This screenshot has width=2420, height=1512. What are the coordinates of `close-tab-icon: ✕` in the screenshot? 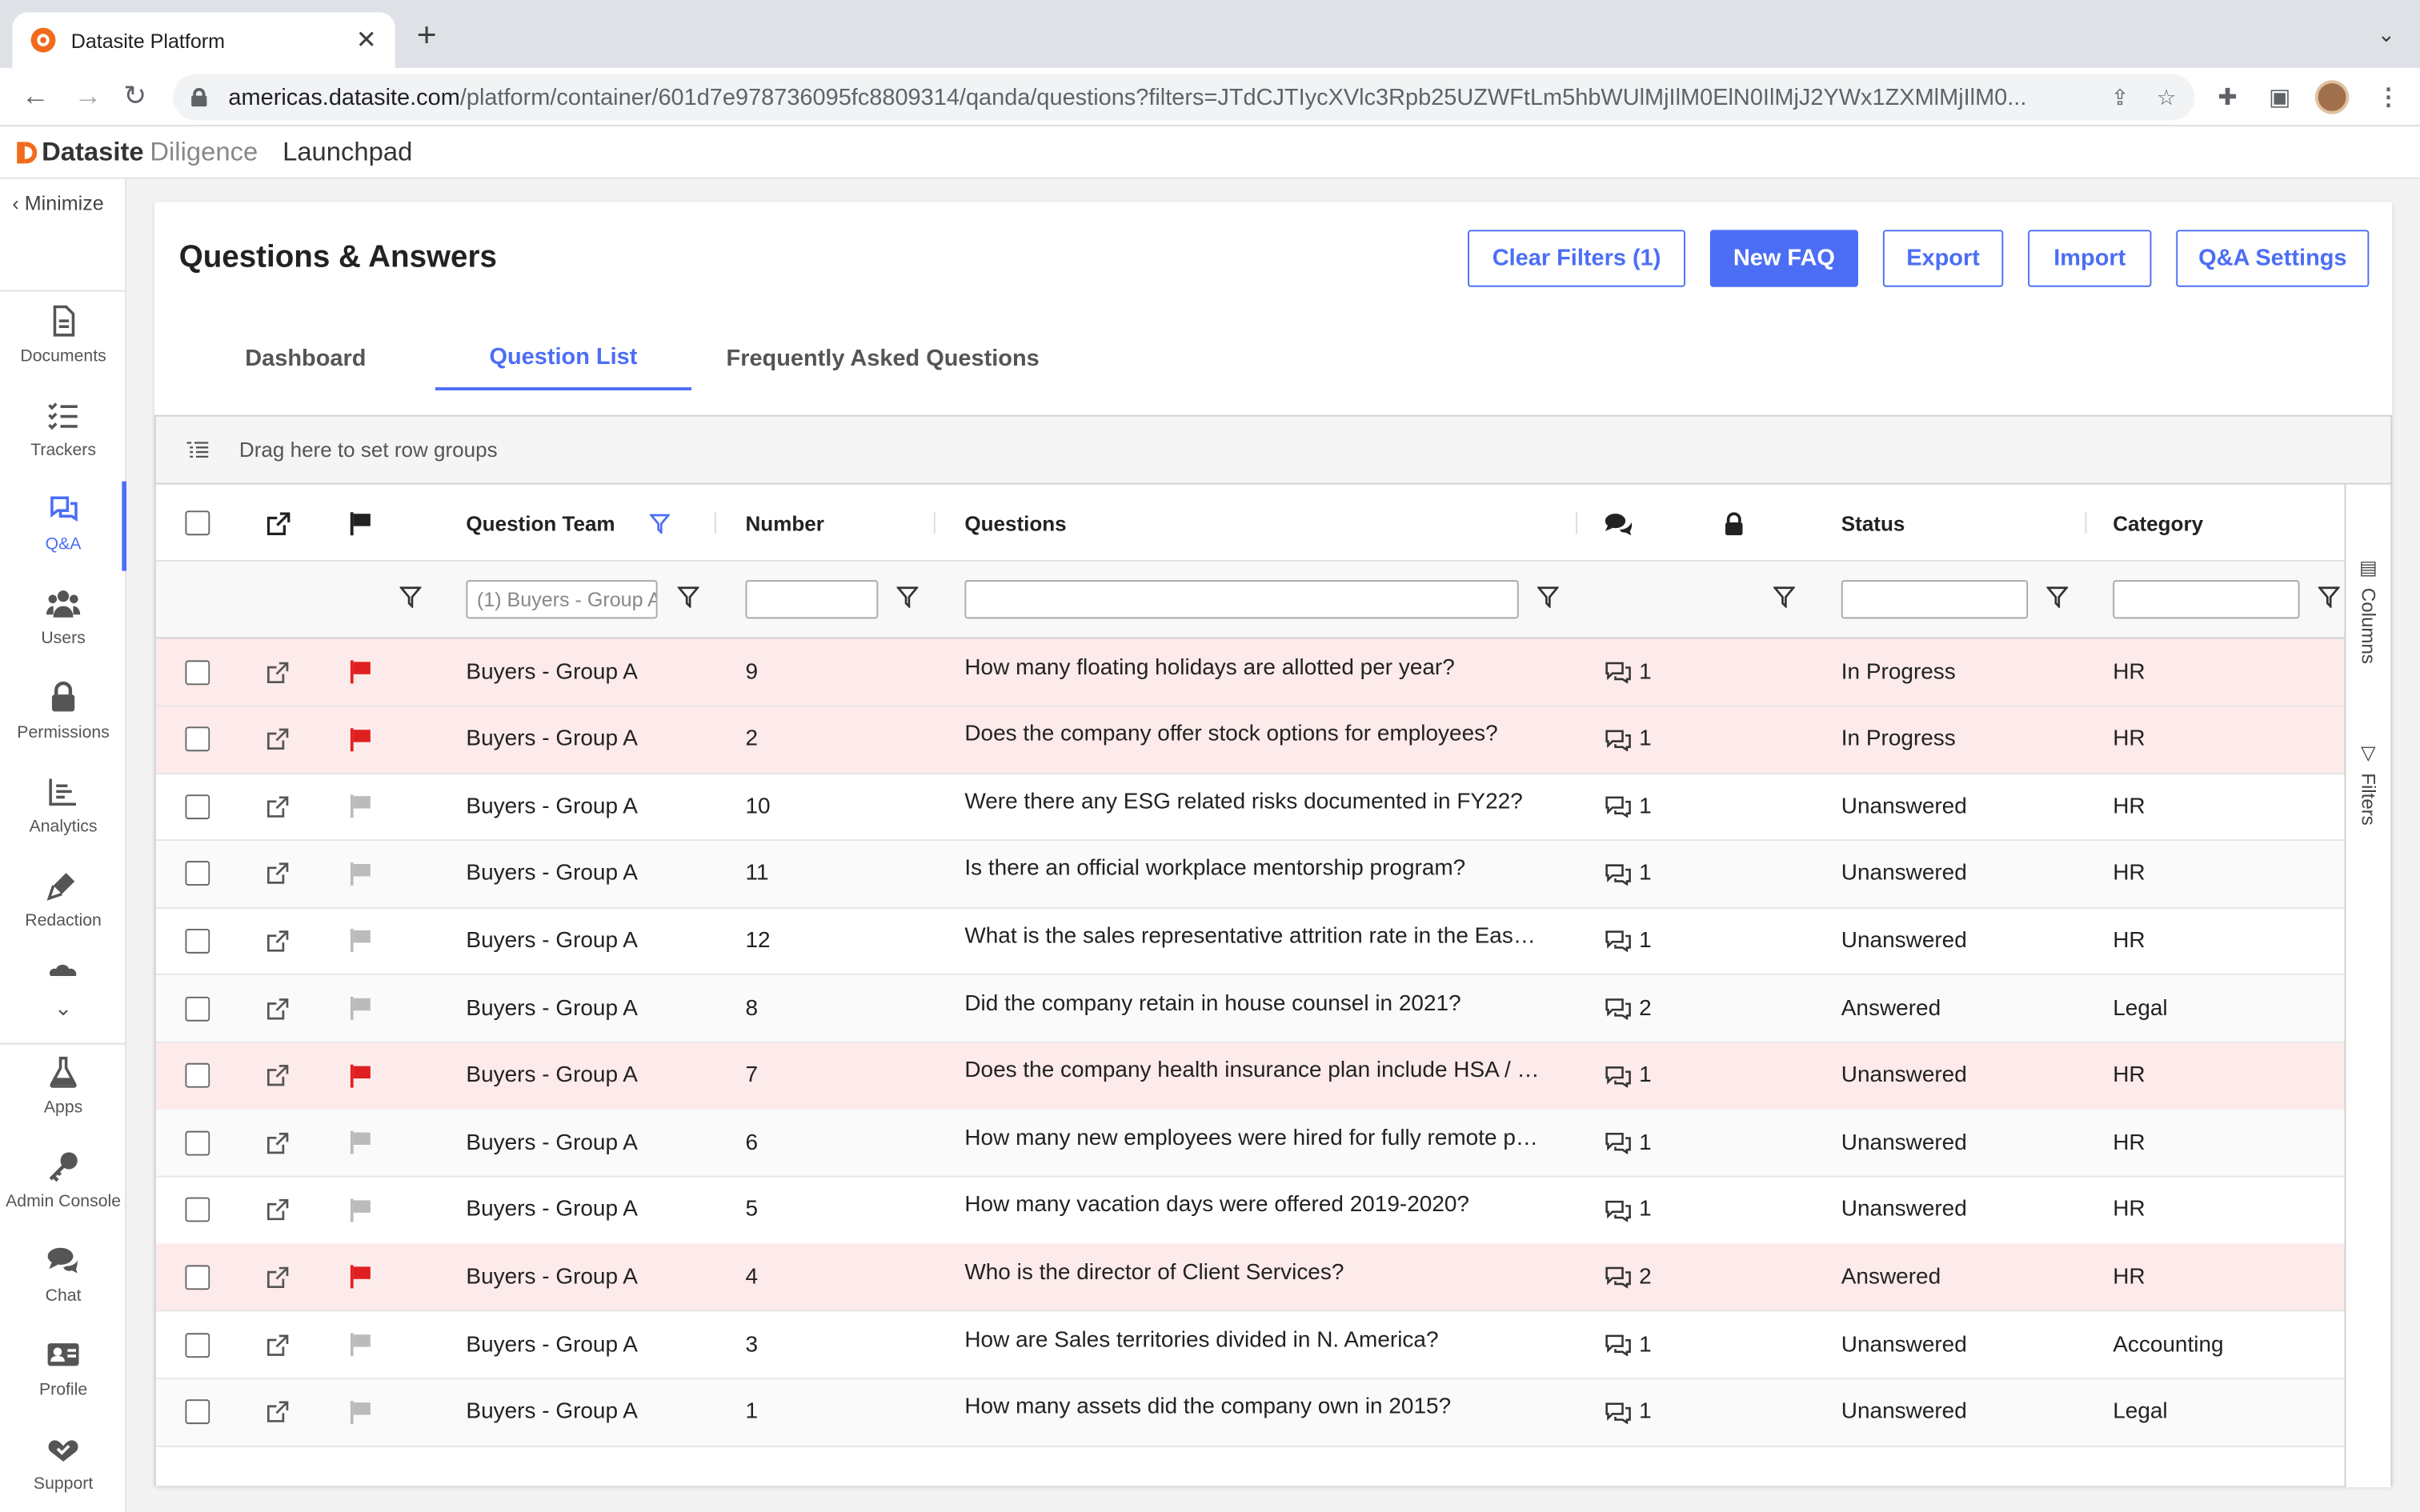 It's located at (366, 40).